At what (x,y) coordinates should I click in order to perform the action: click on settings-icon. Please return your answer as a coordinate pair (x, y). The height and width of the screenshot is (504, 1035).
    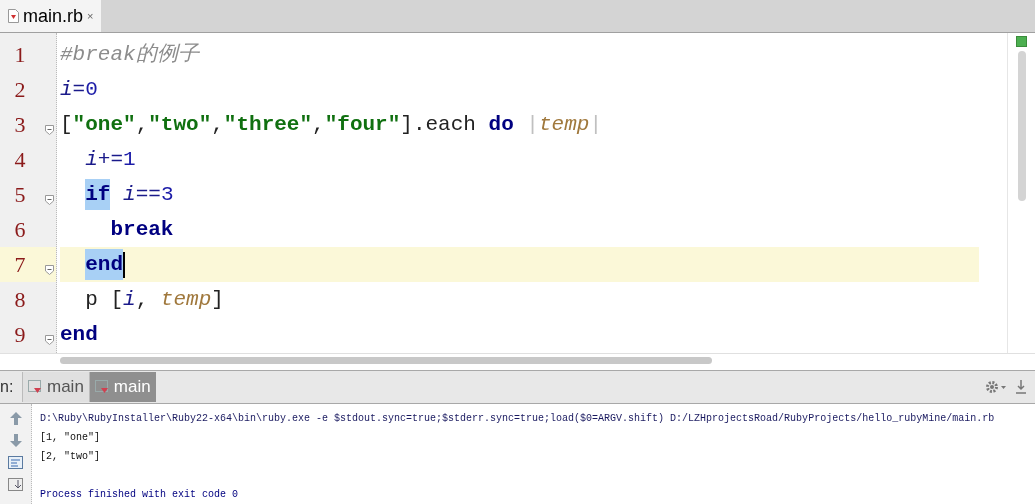
    Looking at the image, I should click on (996, 387).